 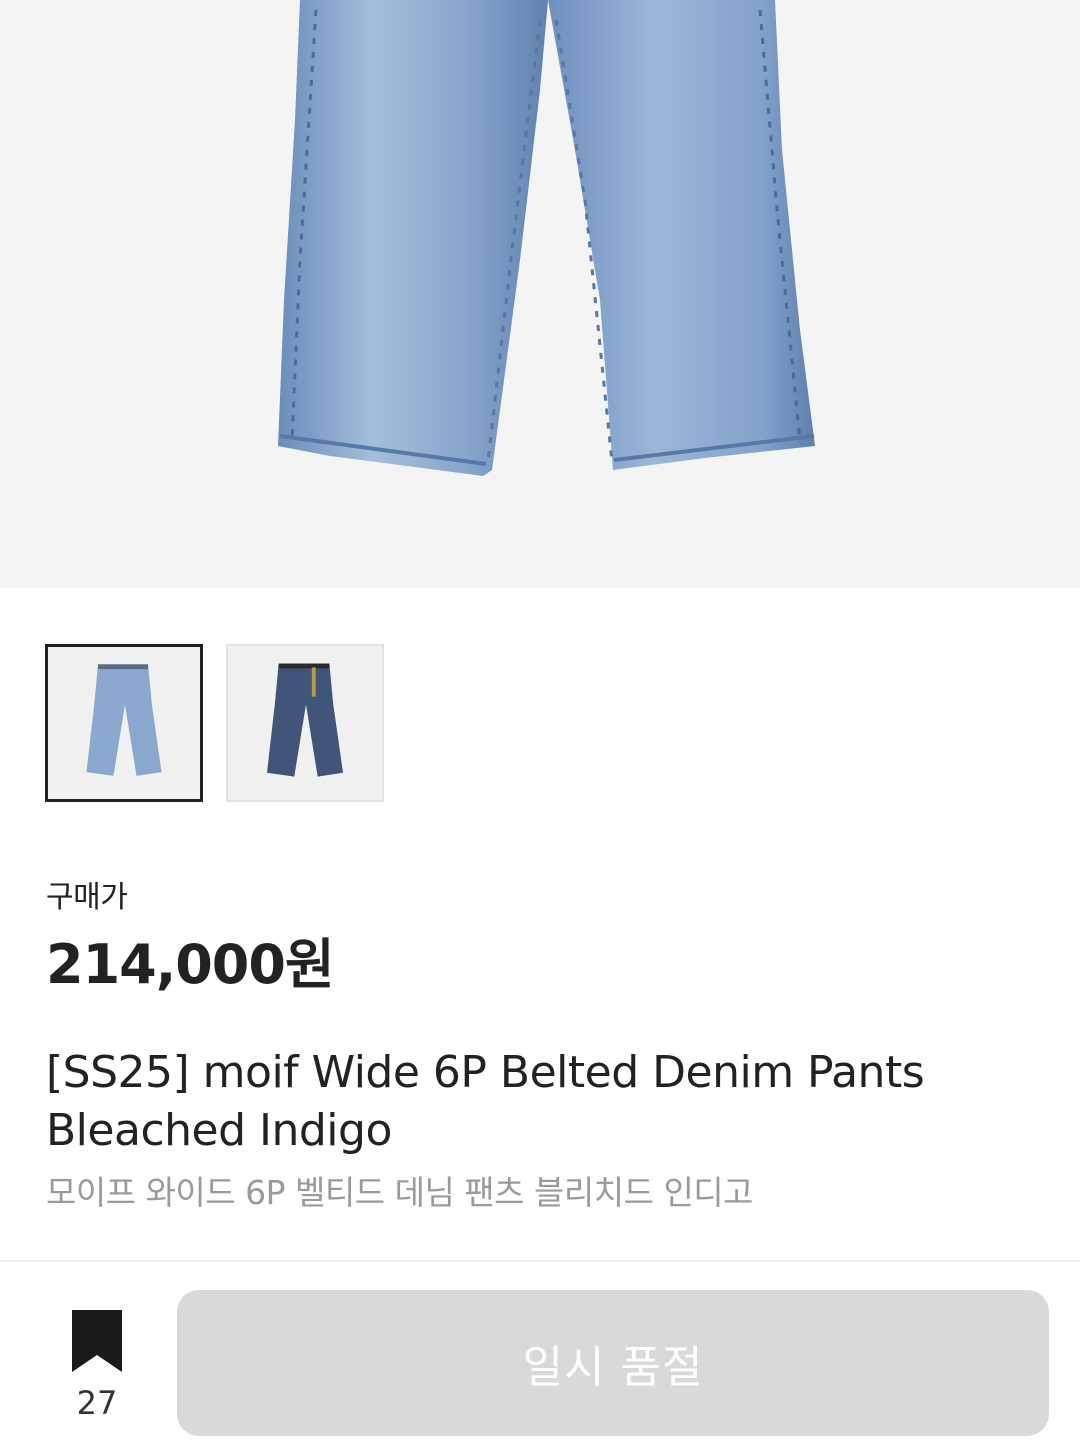 I want to click on price-value: 214,000원, so click(x=190, y=964).